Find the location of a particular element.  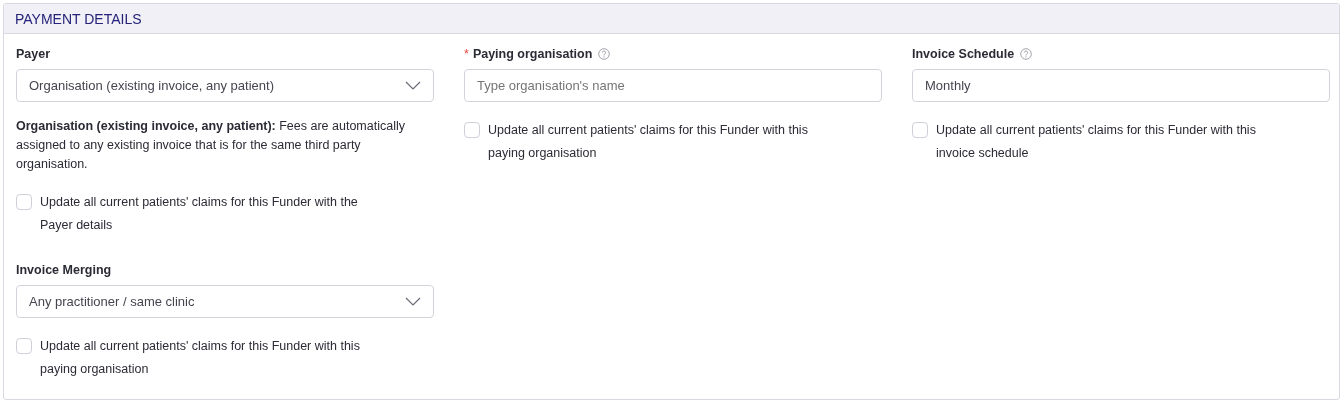

text-field: Monthly is located at coordinates (1121, 85).